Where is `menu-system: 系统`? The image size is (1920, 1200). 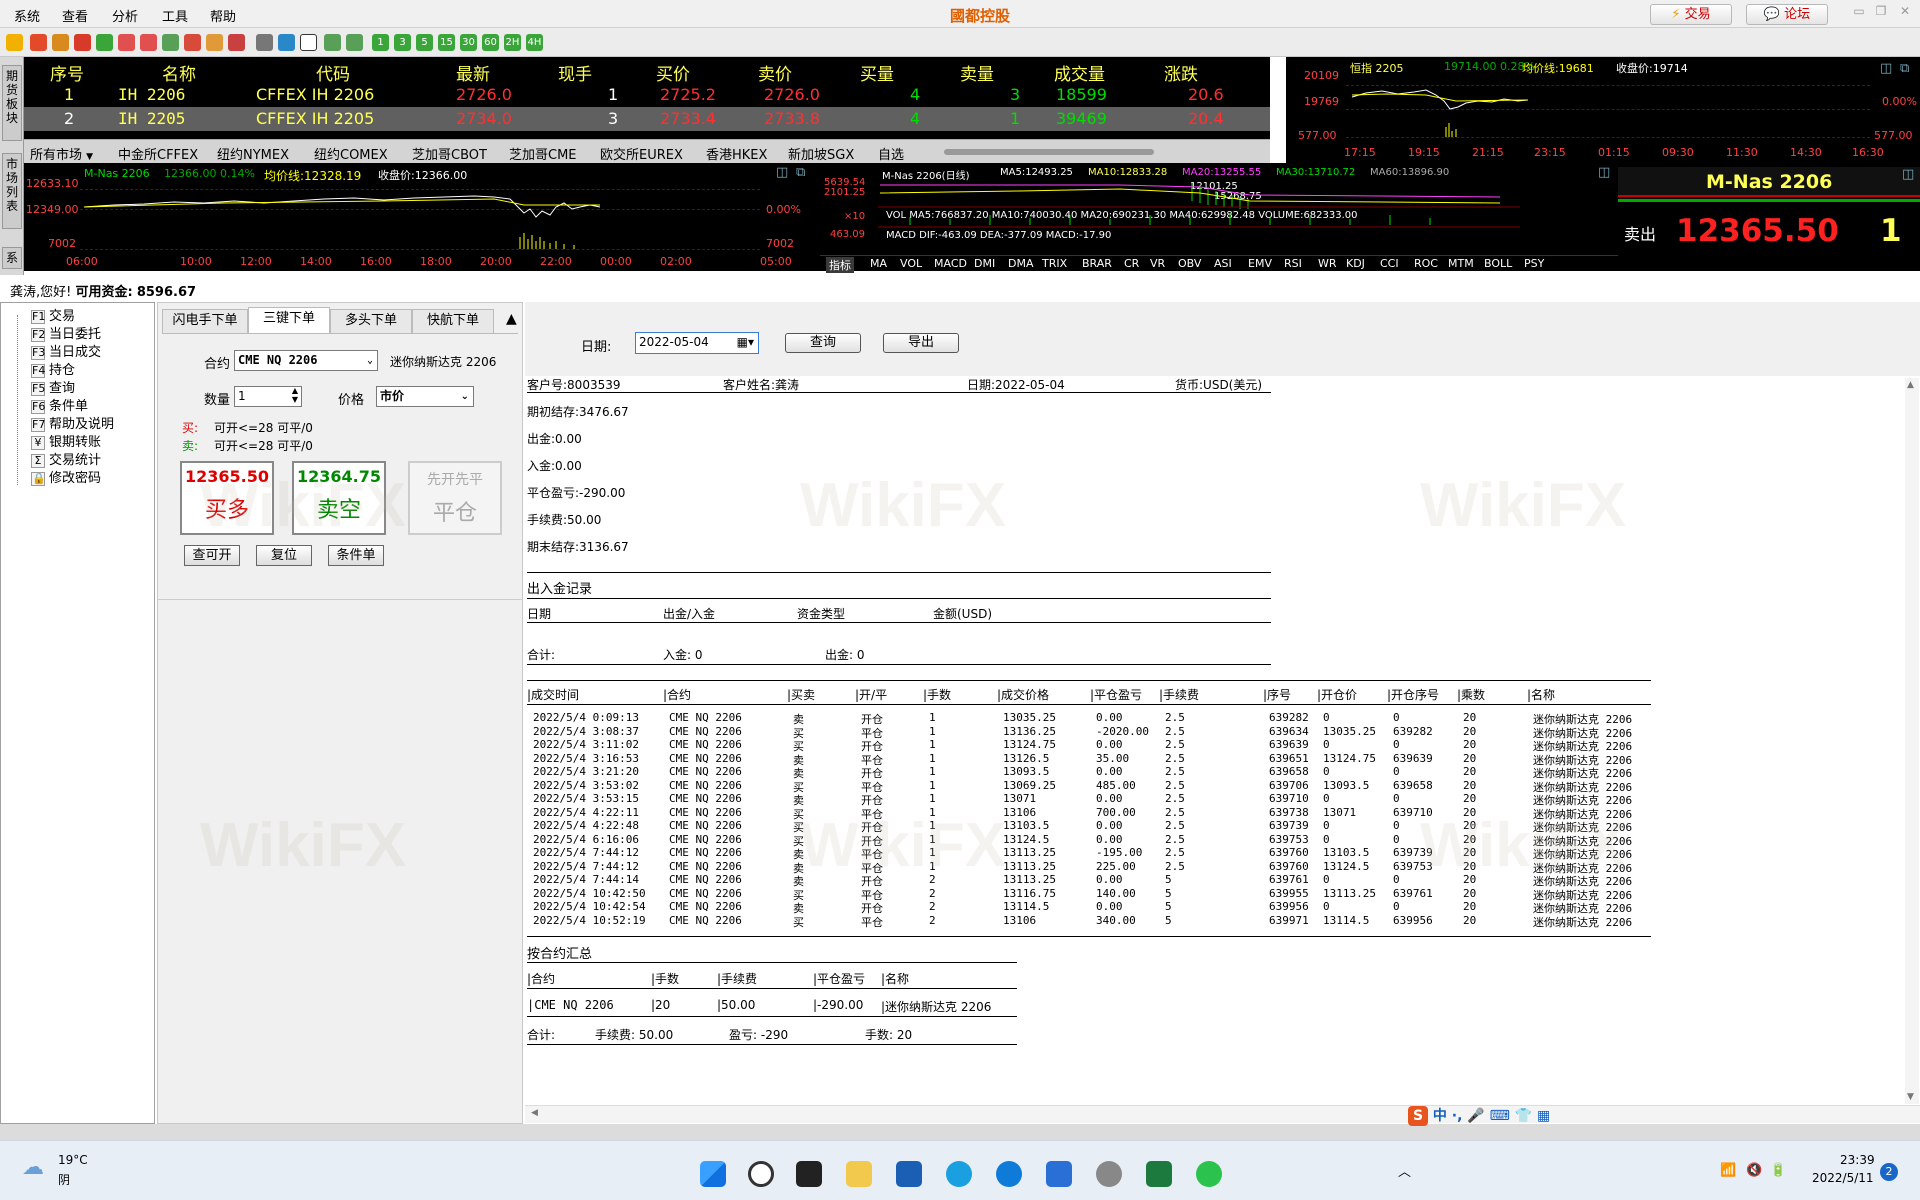 menu-system: 系统 is located at coordinates (27, 15).